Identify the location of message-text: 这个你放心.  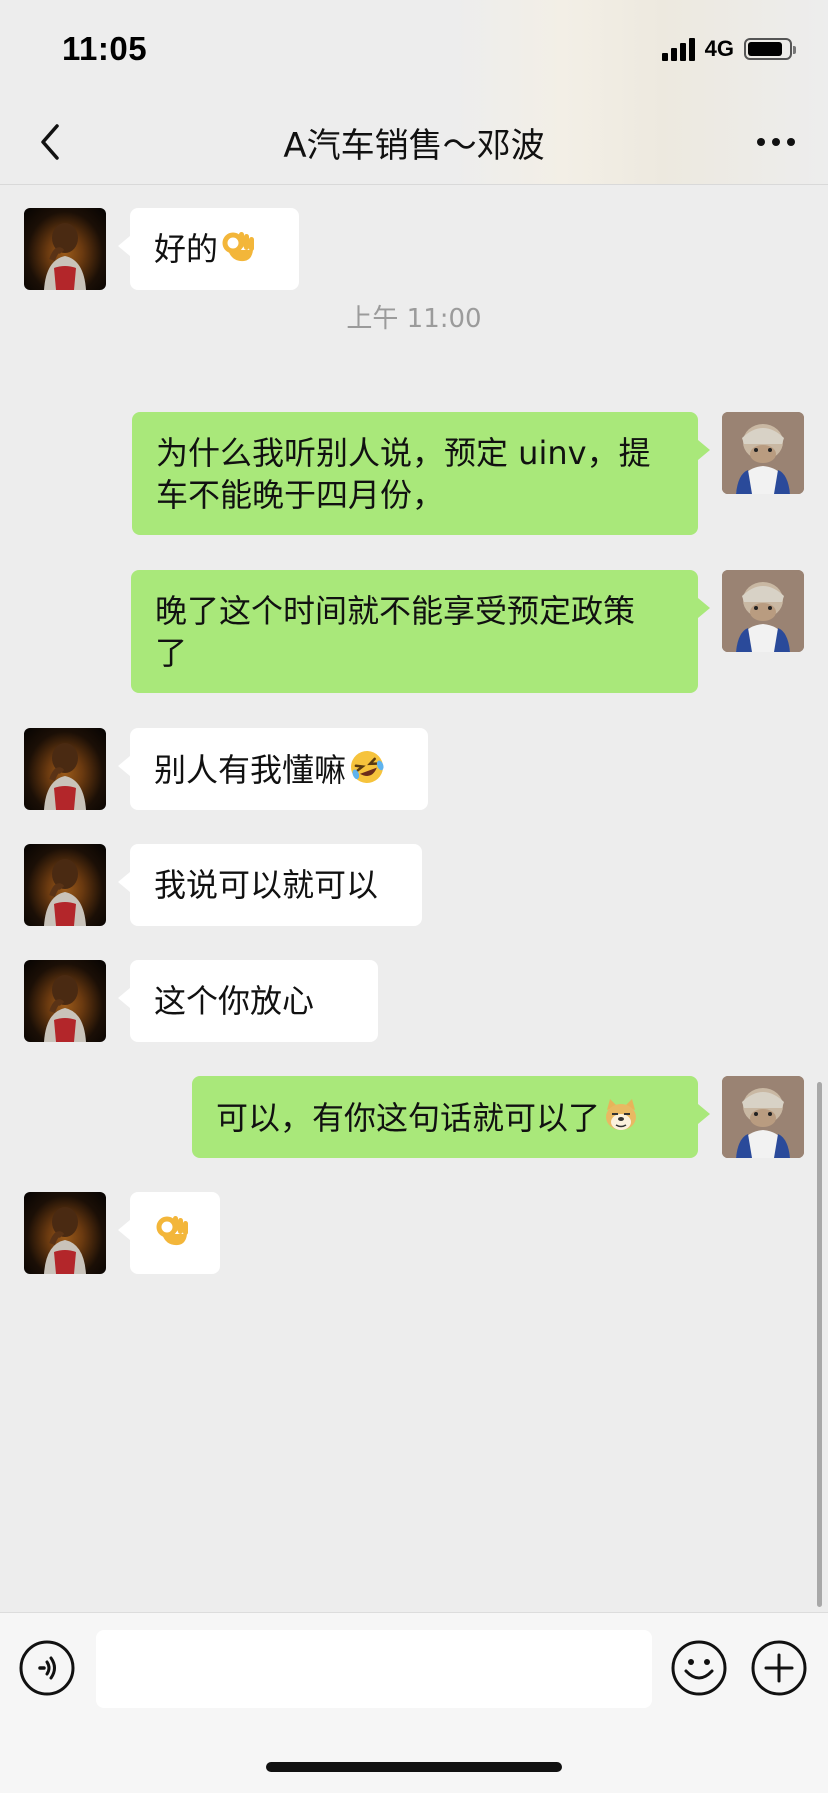
(234, 1001).